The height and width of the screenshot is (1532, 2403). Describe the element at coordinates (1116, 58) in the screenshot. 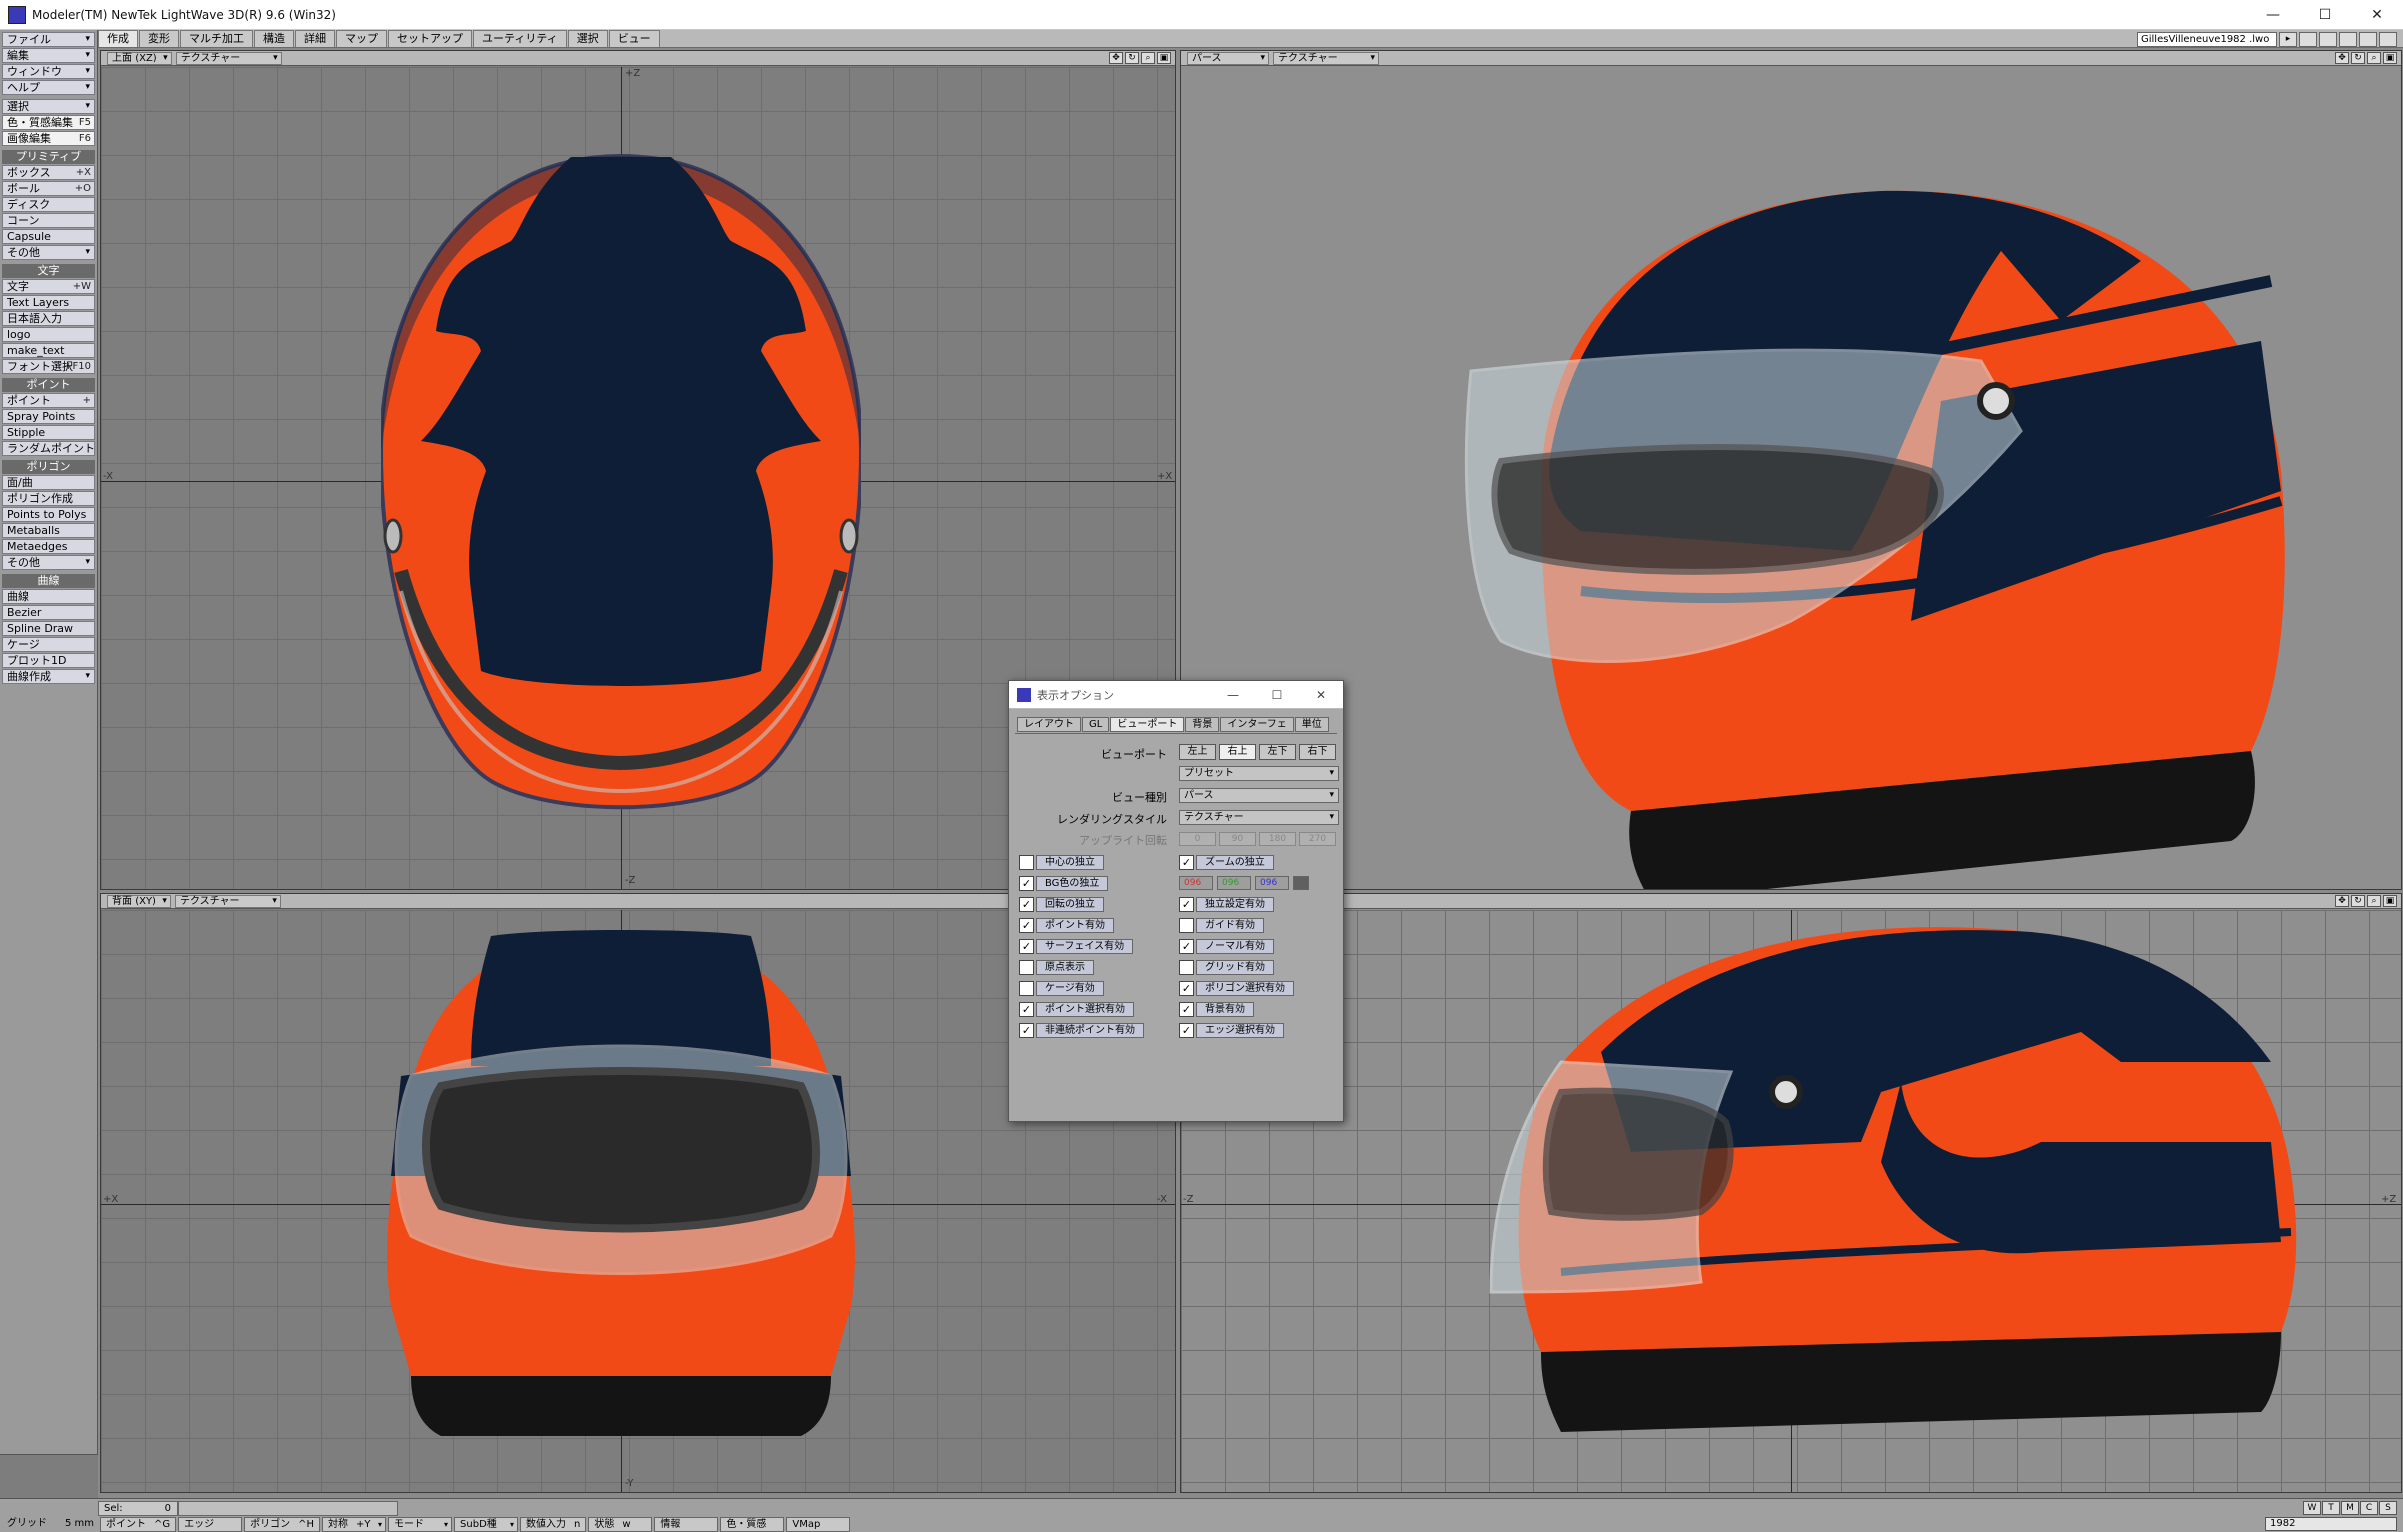

I see `move-icon: ✥` at that location.